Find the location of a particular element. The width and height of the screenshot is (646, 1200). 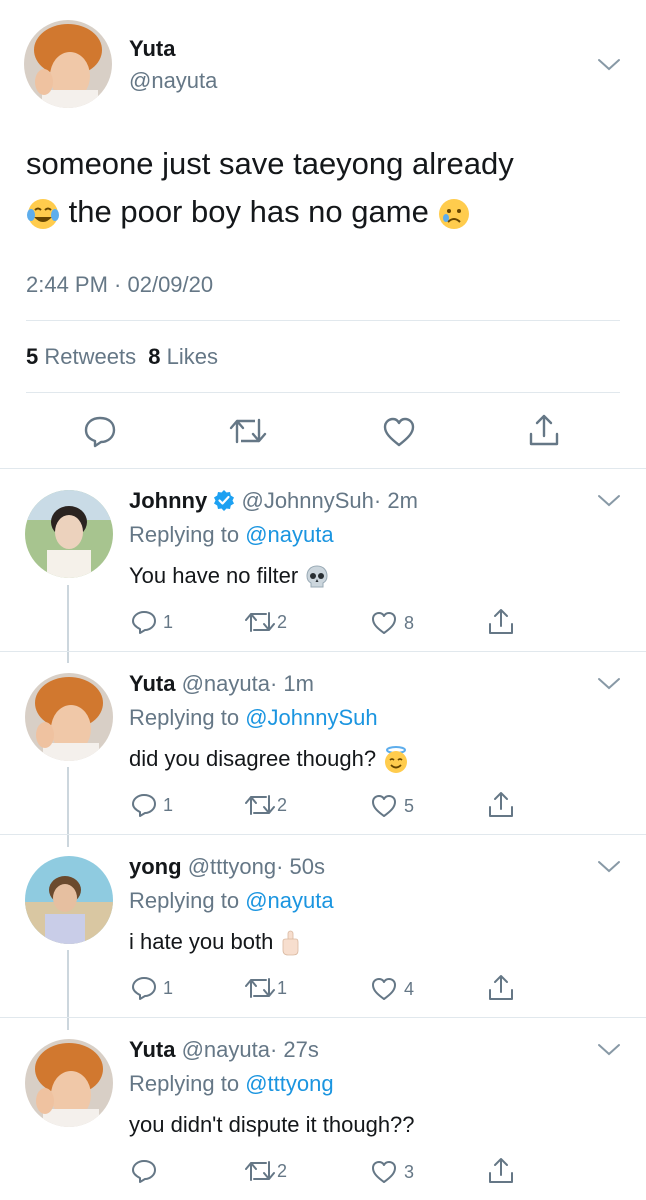

like-count: 3 is located at coordinates (409, 1171).